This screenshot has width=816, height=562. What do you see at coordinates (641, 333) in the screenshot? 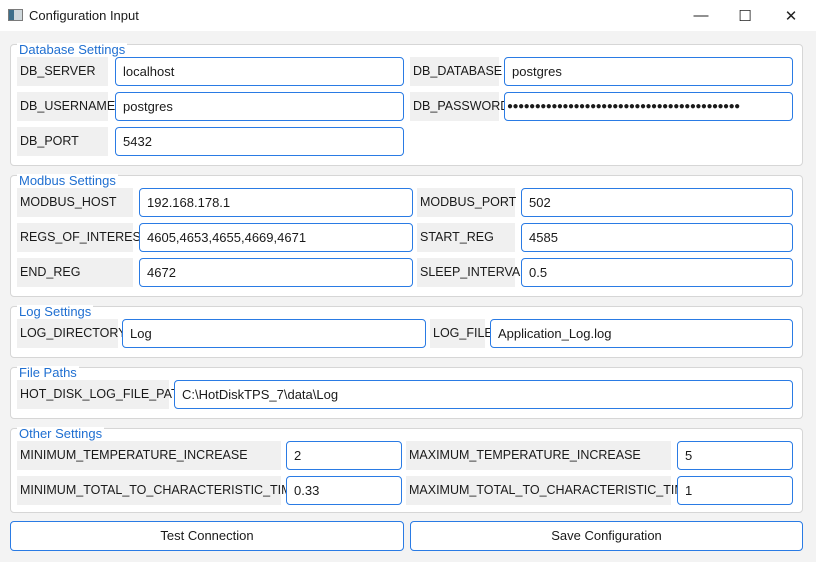
I see `log-file-input: Application_Log.log` at bounding box center [641, 333].